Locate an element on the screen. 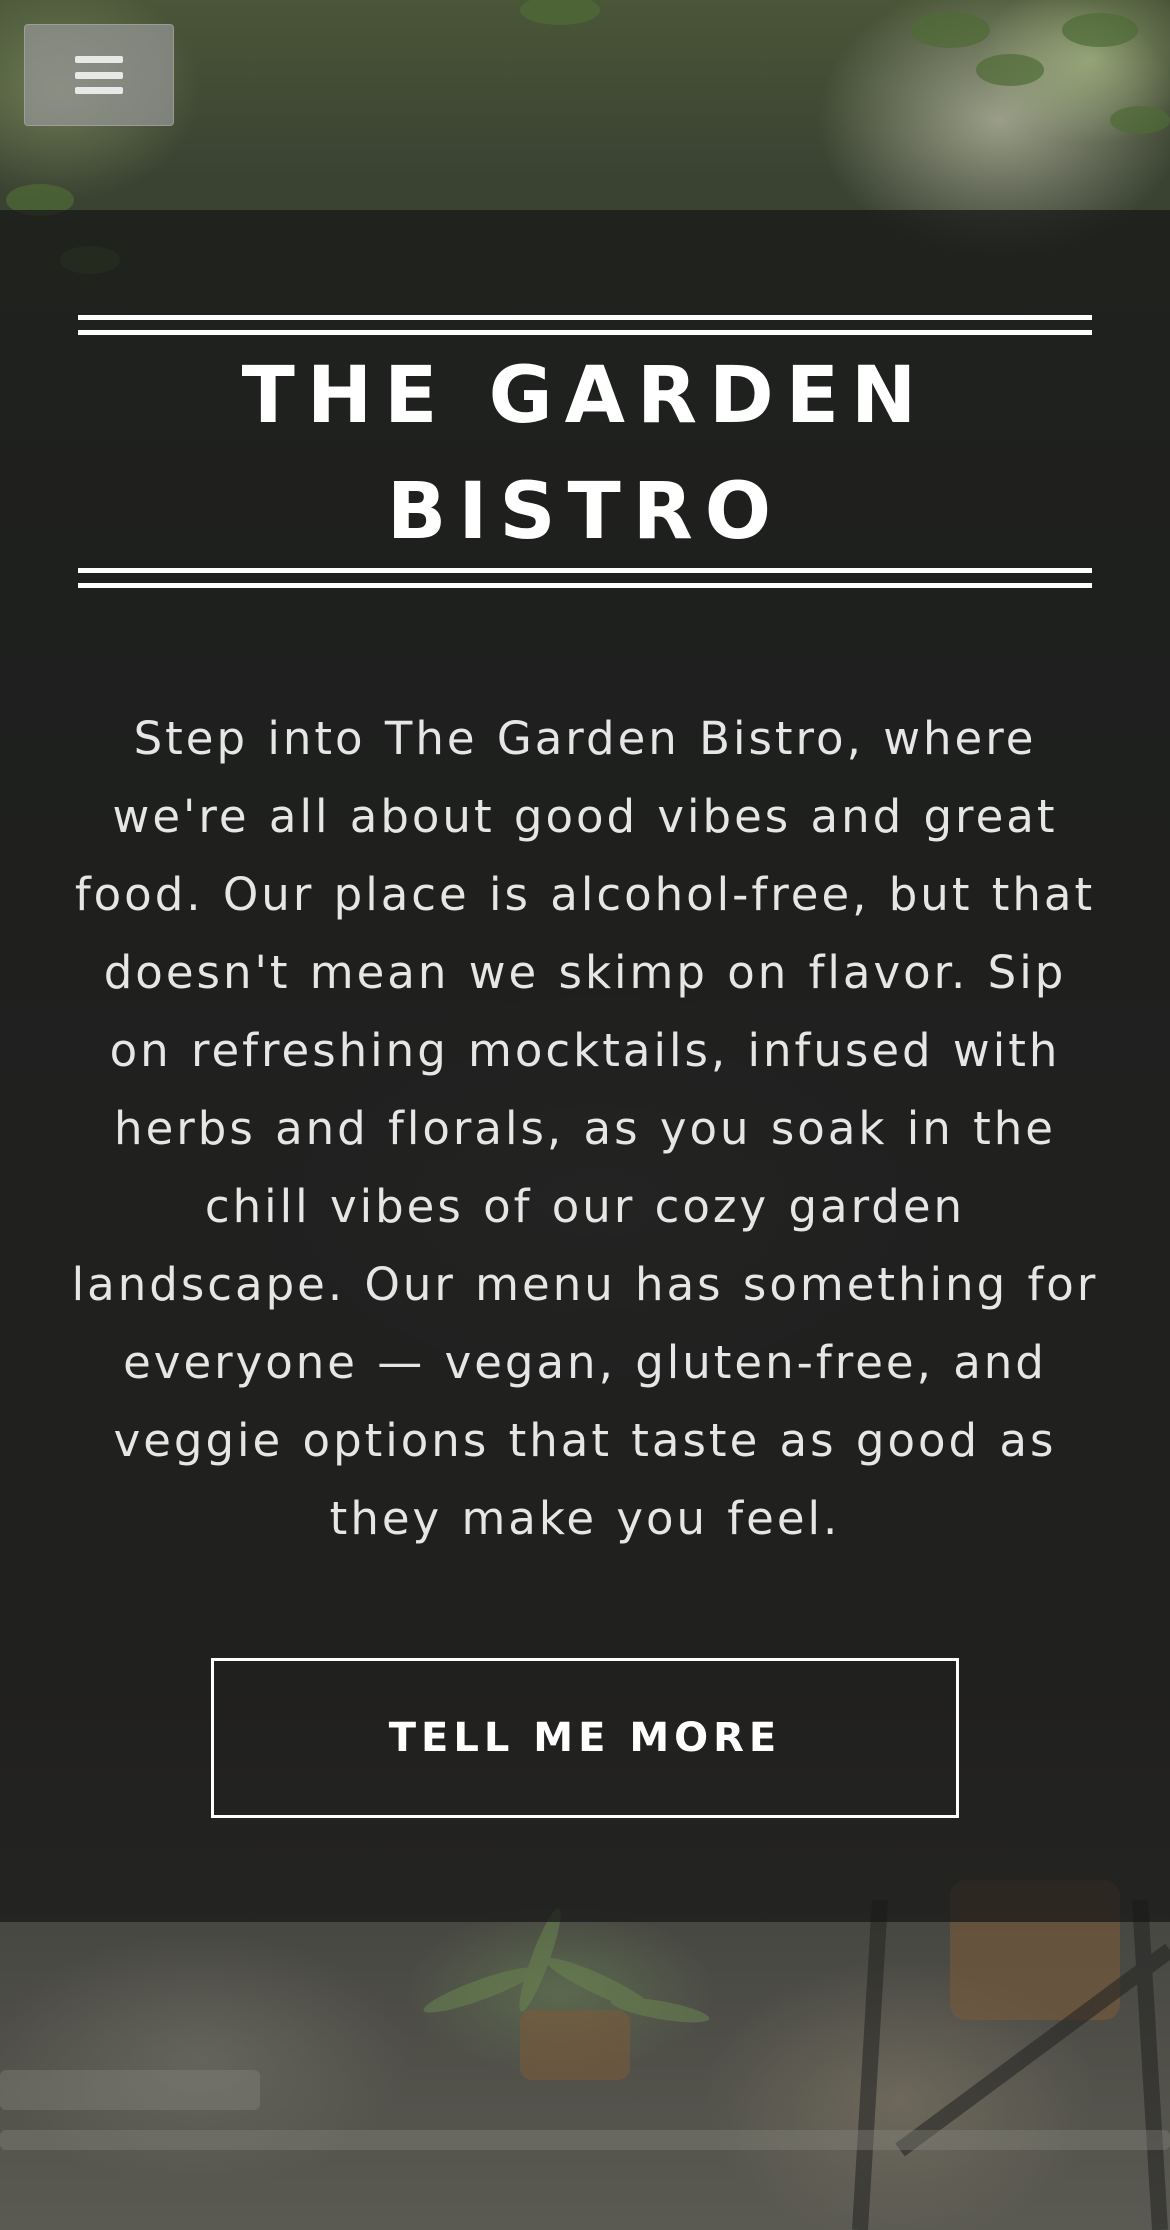  title-rule-top is located at coordinates (585, 325).